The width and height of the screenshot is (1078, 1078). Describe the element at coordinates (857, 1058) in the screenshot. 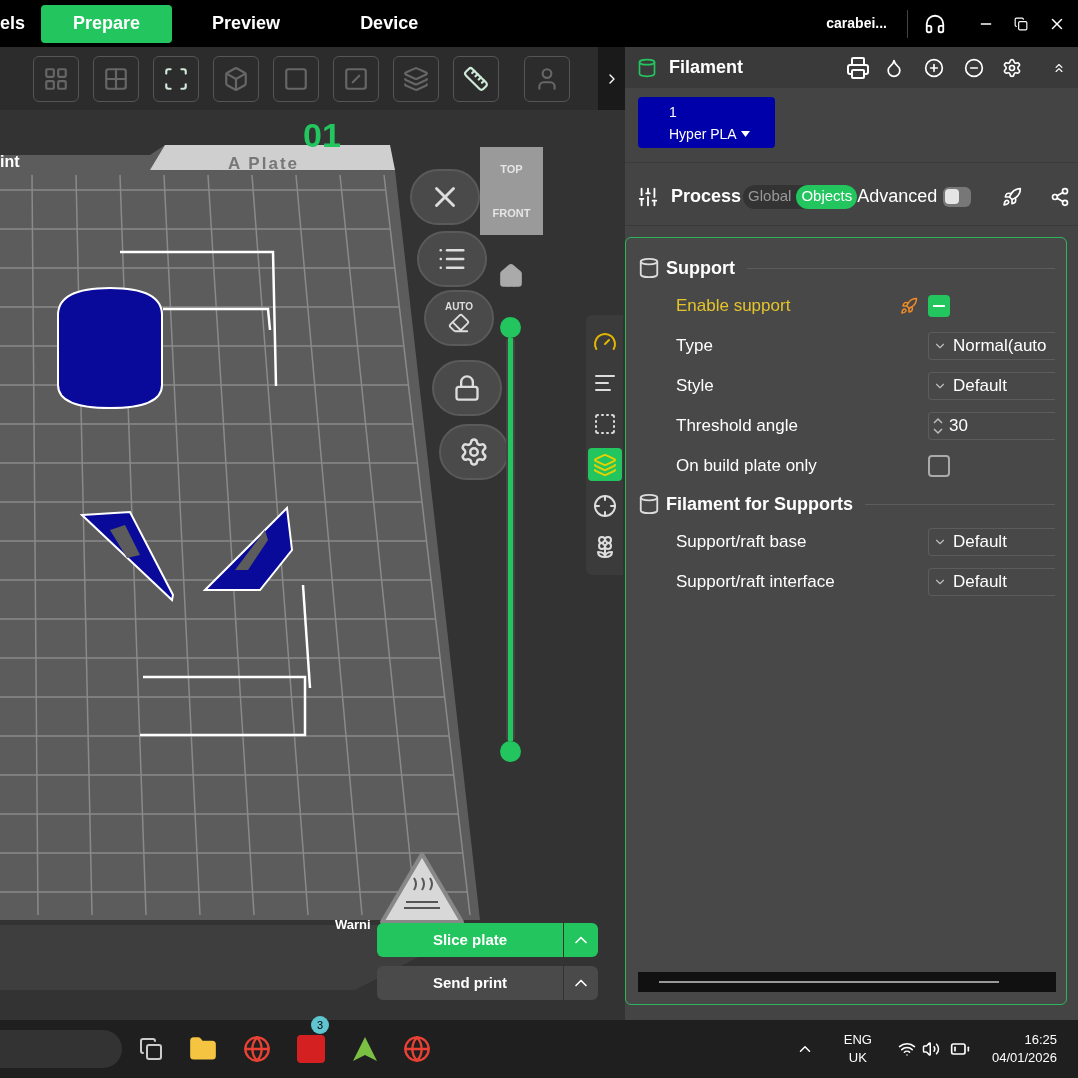

I see `region-code: UK` at that location.